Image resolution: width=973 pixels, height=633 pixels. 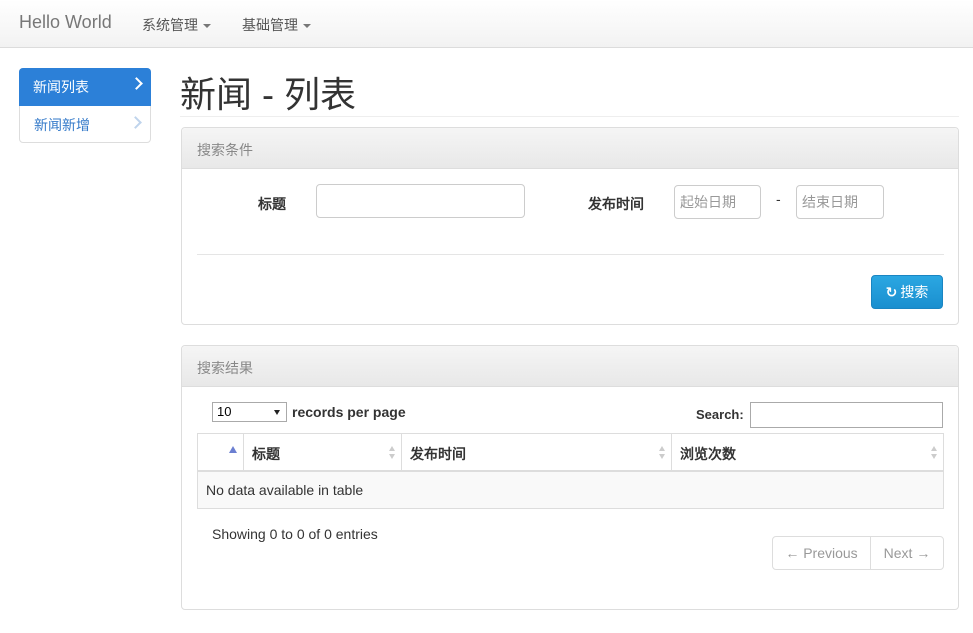 What do you see at coordinates (277, 412) in the screenshot?
I see `dropdown-arrow-icon` at bounding box center [277, 412].